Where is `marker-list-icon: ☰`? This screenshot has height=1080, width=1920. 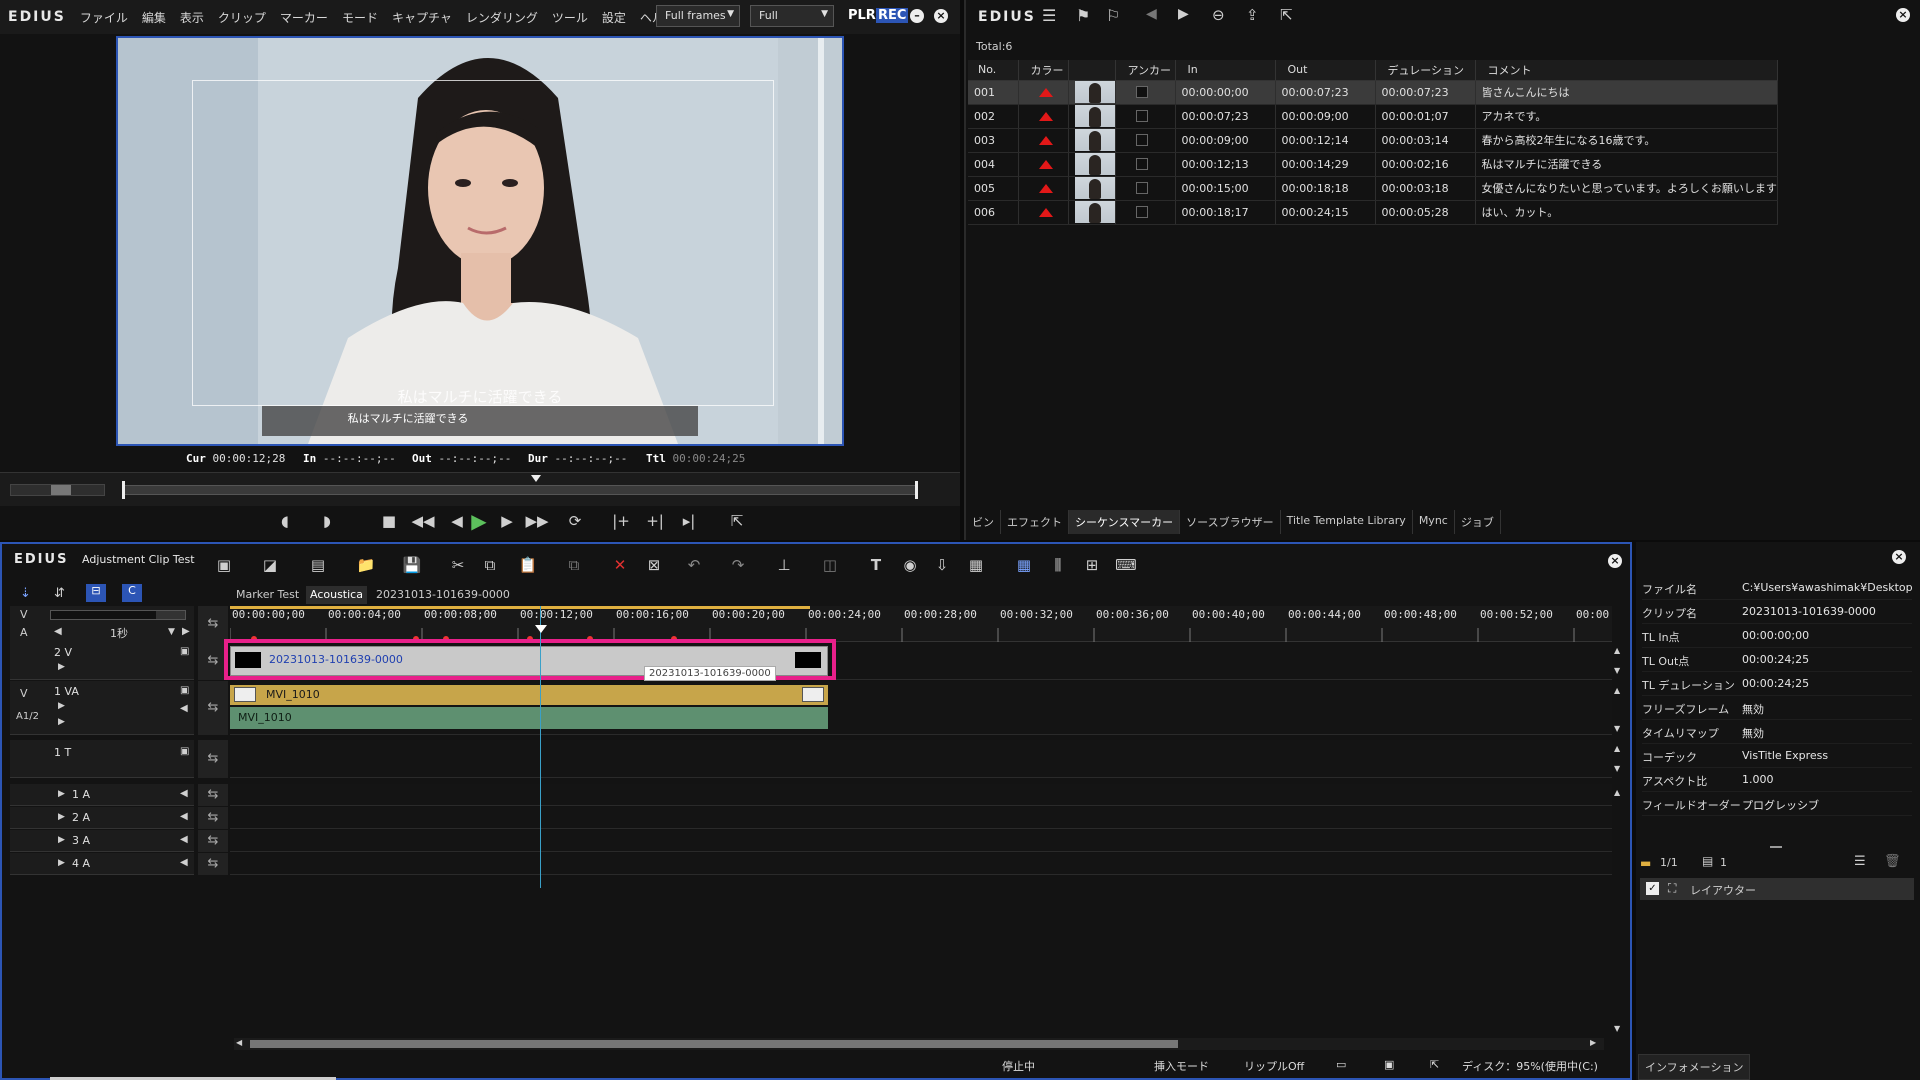 marker-list-icon: ☰ is located at coordinates (1049, 15).